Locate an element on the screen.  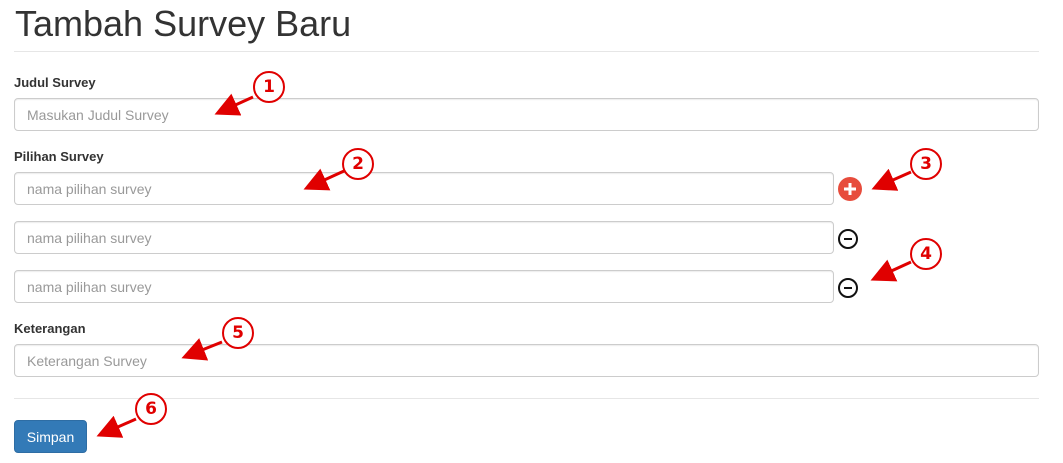
annotation-callout-2: 2 is located at coordinates (358, 164).